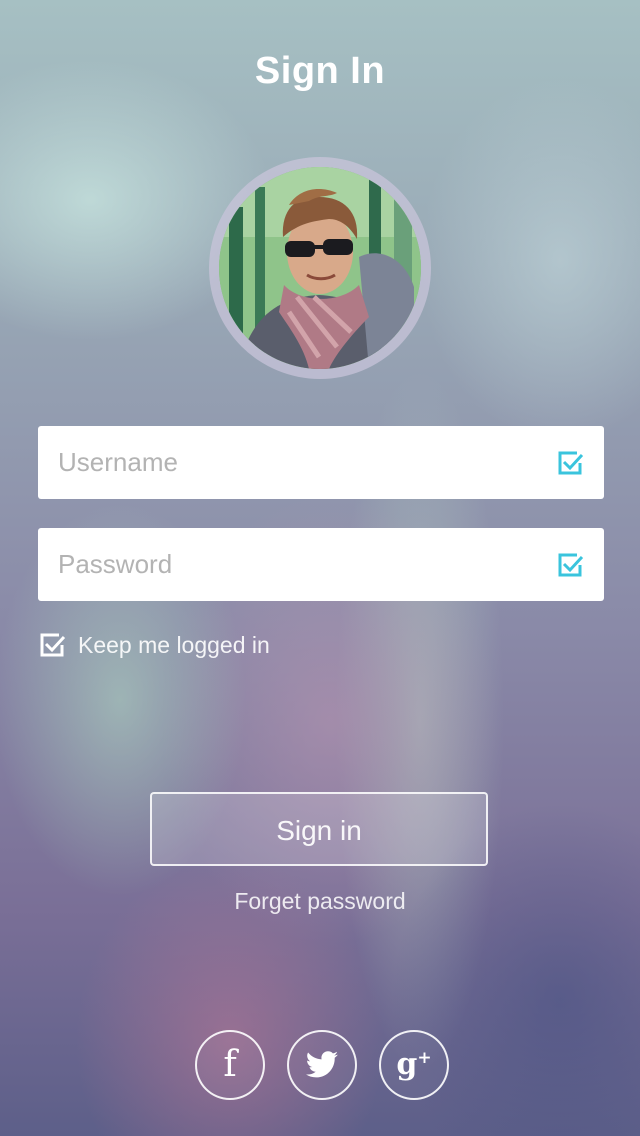  Describe the element at coordinates (571, 565) in the screenshot. I see `password-check-icon` at that location.